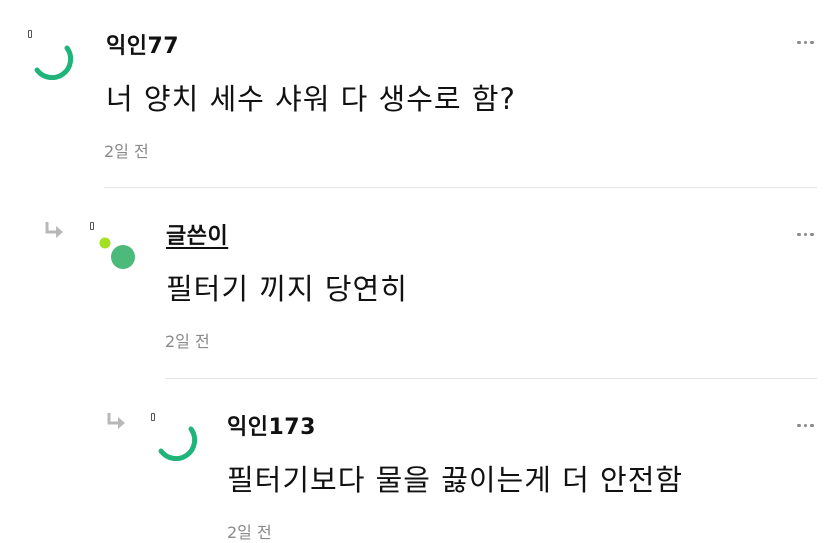 This screenshot has width=835, height=543. Describe the element at coordinates (197, 234) in the screenshot. I see `comment-author-op: 글쓴이` at that location.